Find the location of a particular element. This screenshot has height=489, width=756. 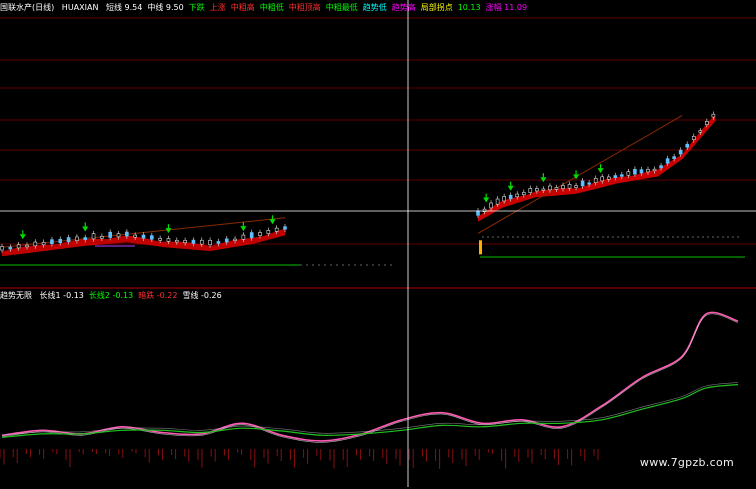

price-band-right is located at coordinates (596, 168).